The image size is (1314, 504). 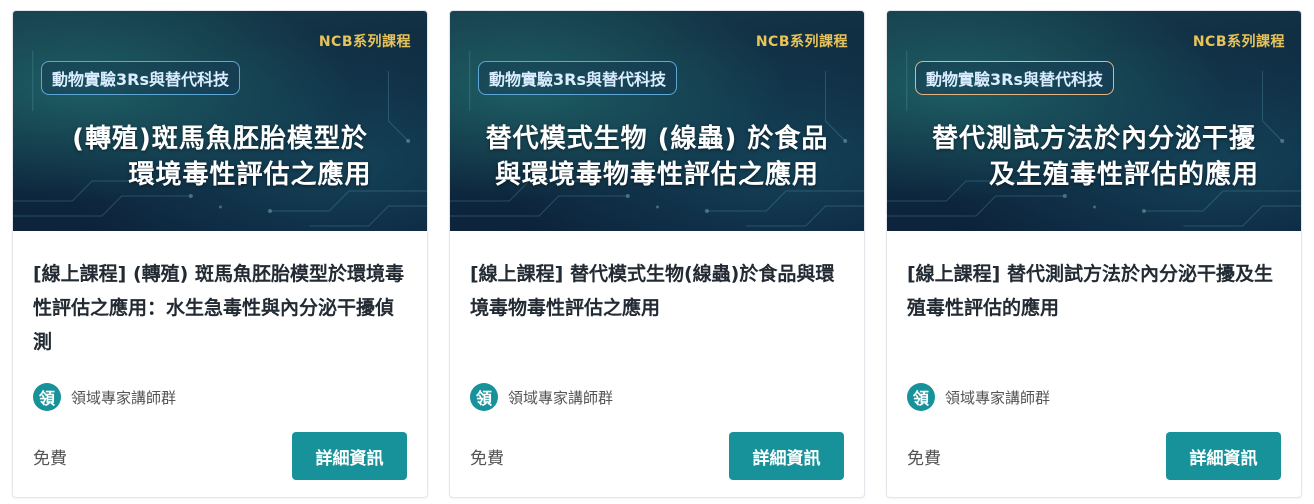 What do you see at coordinates (1094, 313) in the screenshot?
I see `course-title-link: [線上課程] 替代測試方法於內分泌干擾及生殖毒性評估的應用` at bounding box center [1094, 313].